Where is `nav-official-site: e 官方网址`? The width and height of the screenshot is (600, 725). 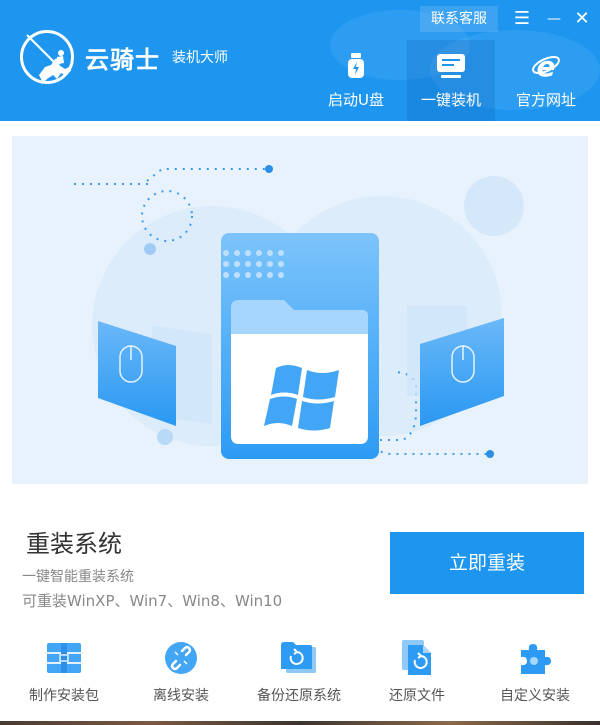
nav-official-site: e 官方网址 is located at coordinates (546, 80).